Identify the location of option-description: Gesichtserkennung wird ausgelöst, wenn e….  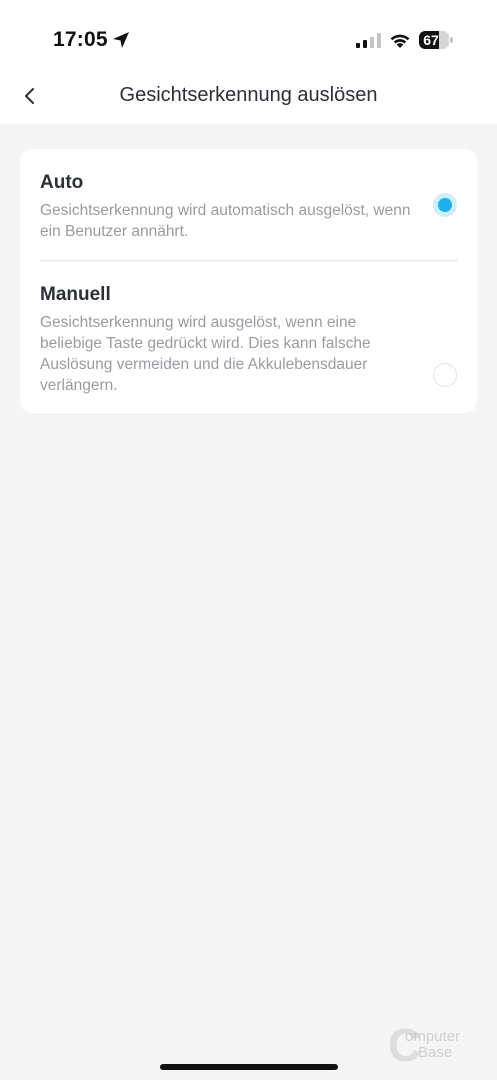
(205, 354).